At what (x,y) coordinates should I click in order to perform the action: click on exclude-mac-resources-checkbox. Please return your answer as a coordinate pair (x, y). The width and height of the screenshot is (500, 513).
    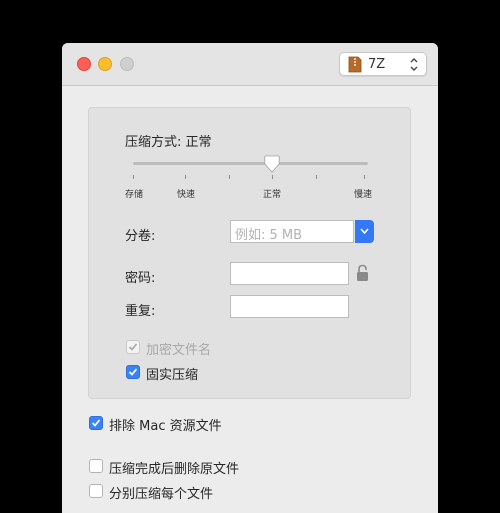
    Looking at the image, I should click on (96, 423).